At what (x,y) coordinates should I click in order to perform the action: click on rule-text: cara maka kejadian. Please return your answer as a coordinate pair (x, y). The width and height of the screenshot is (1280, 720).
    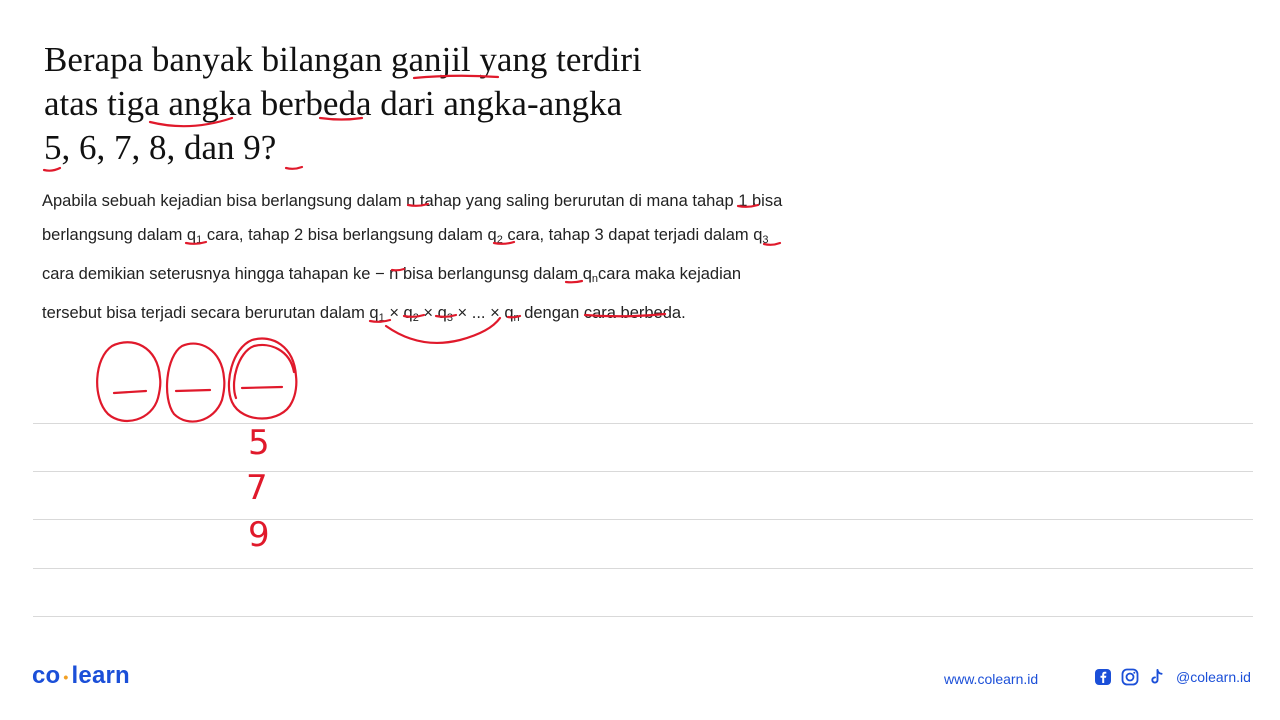
    Looking at the image, I should click on (670, 274).